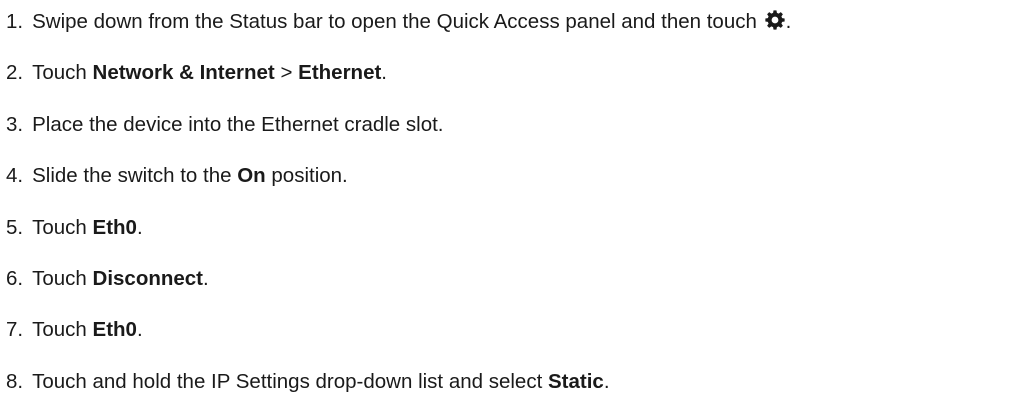 This screenshot has width=1034, height=418. What do you see at coordinates (15, 124) in the screenshot?
I see `step-number: 3.` at bounding box center [15, 124].